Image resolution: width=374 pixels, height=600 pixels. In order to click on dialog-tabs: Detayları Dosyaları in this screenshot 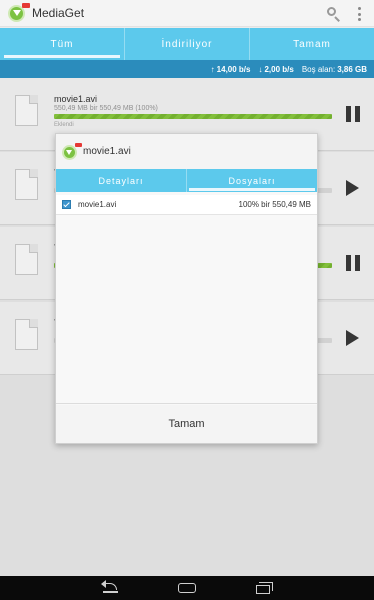, I will do `click(186, 180)`.